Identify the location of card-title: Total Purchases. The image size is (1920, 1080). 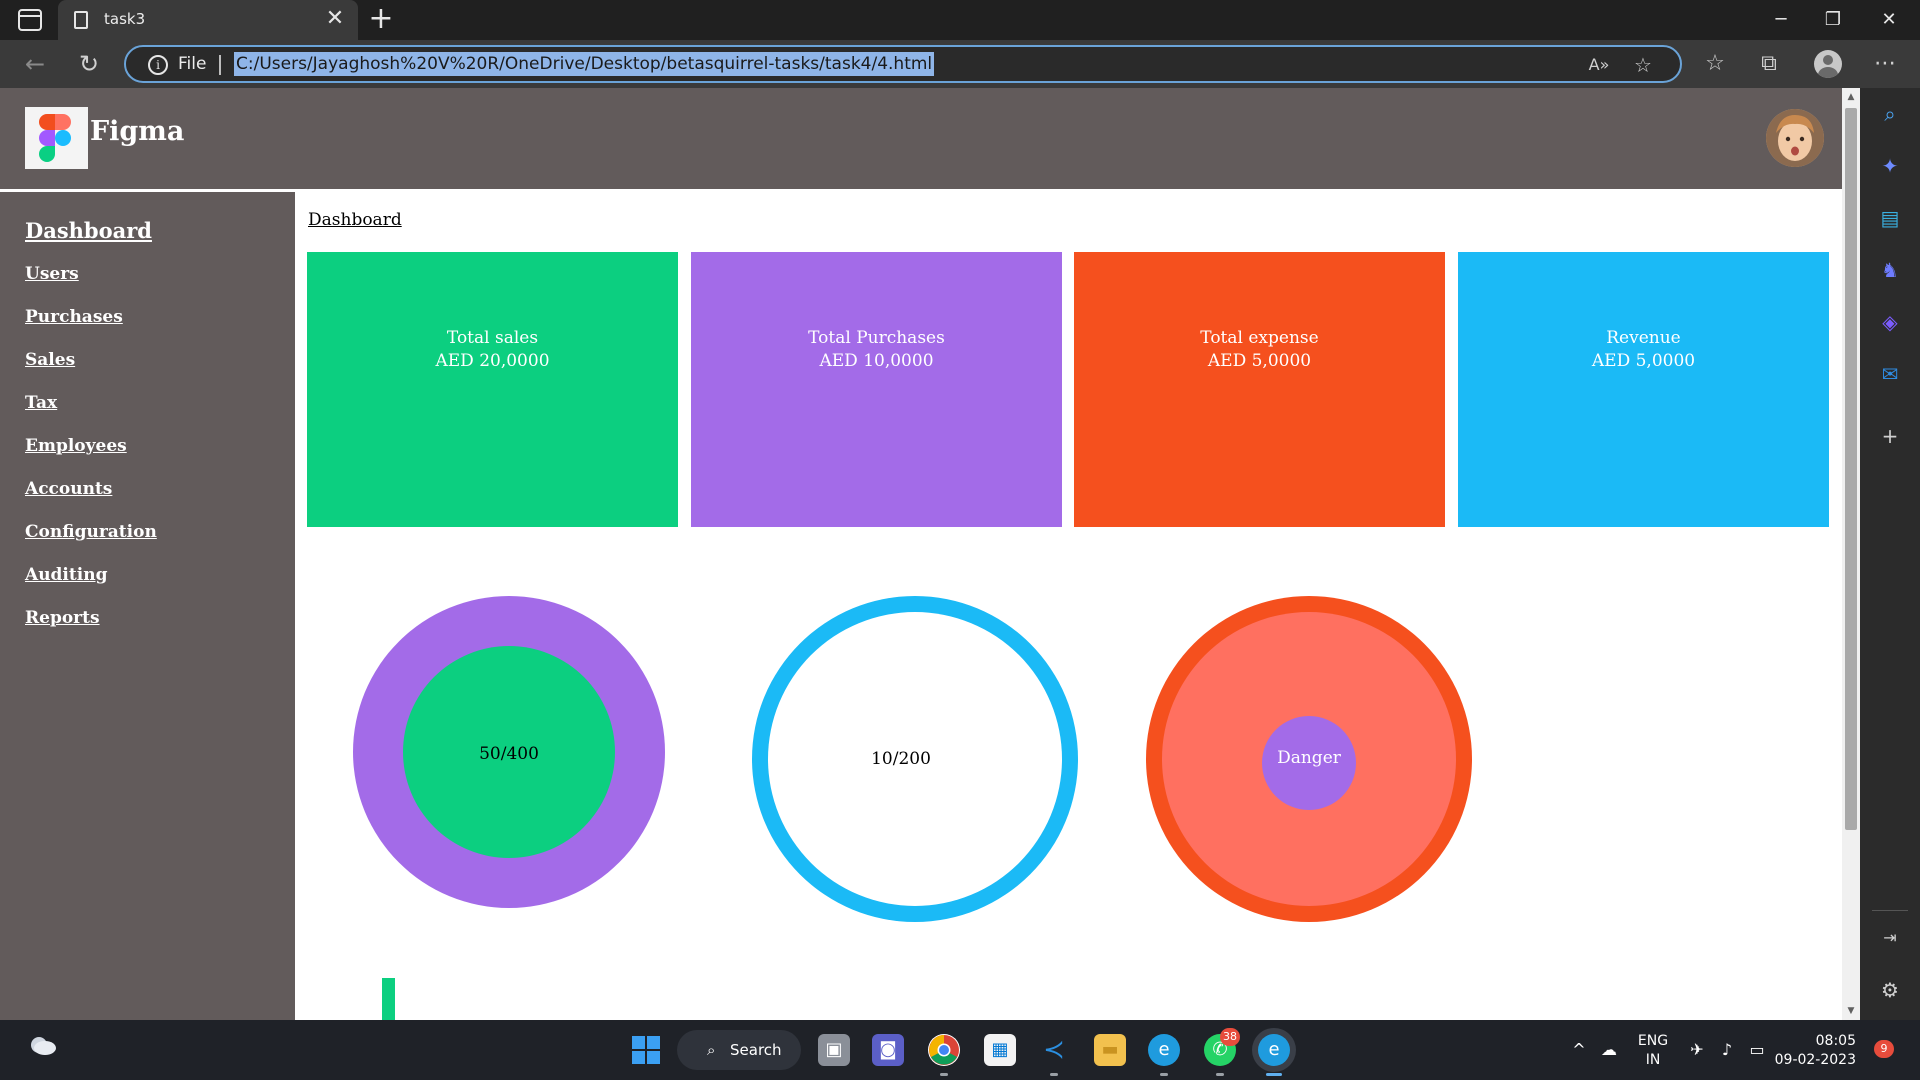
(876, 338).